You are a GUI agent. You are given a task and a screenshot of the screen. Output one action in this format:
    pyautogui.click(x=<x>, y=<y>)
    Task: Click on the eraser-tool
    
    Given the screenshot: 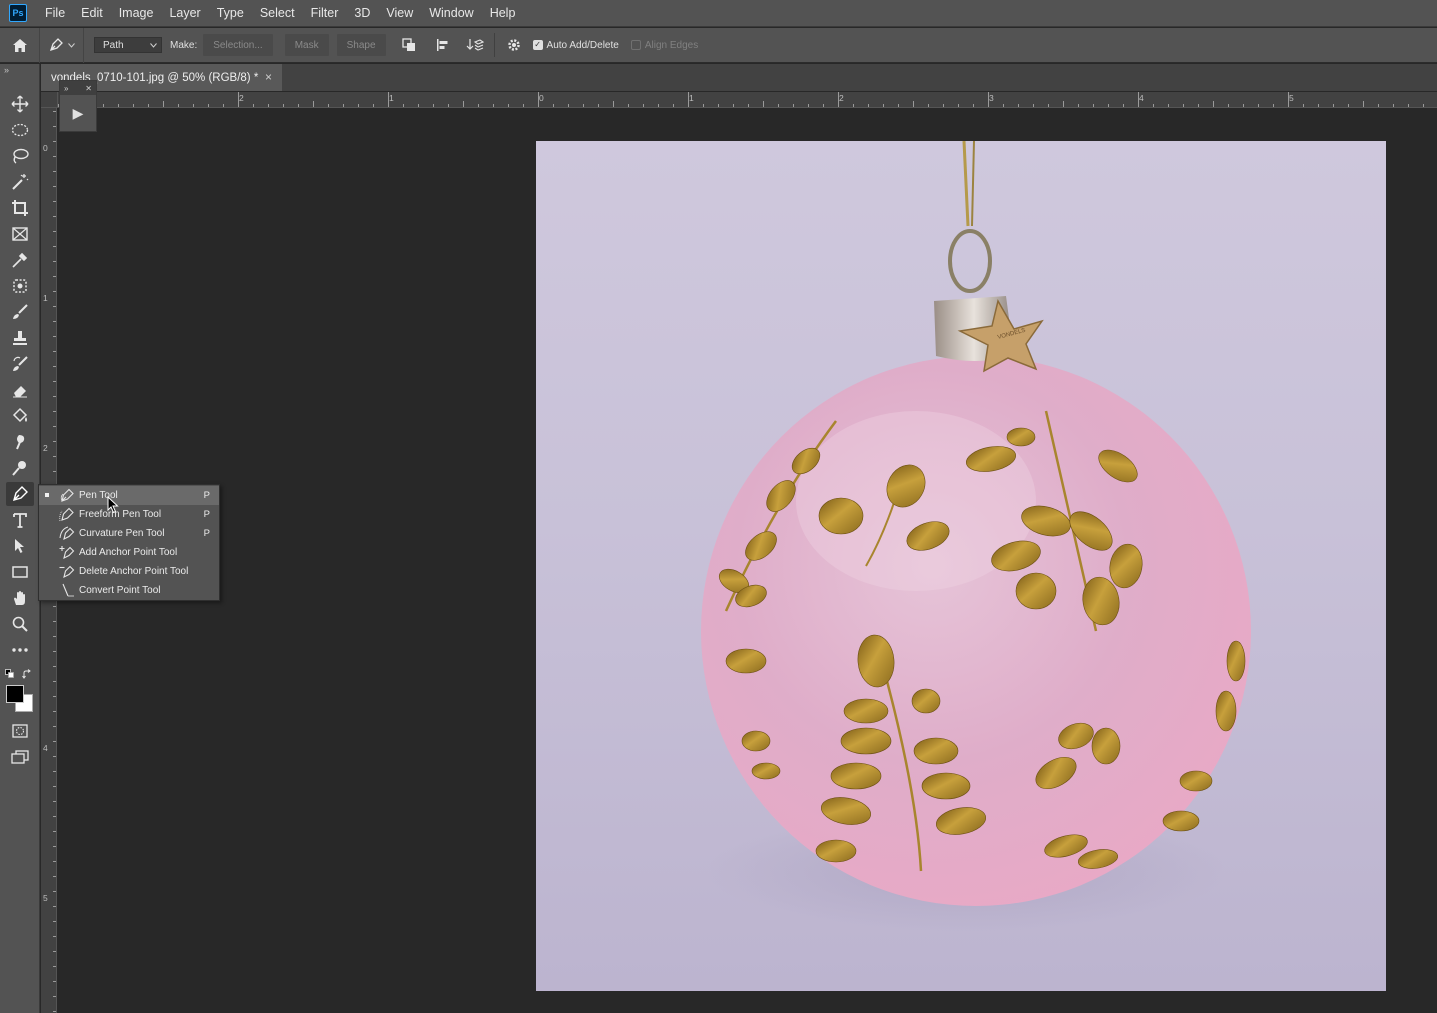 What is the action you would take?
    pyautogui.click(x=20, y=390)
    